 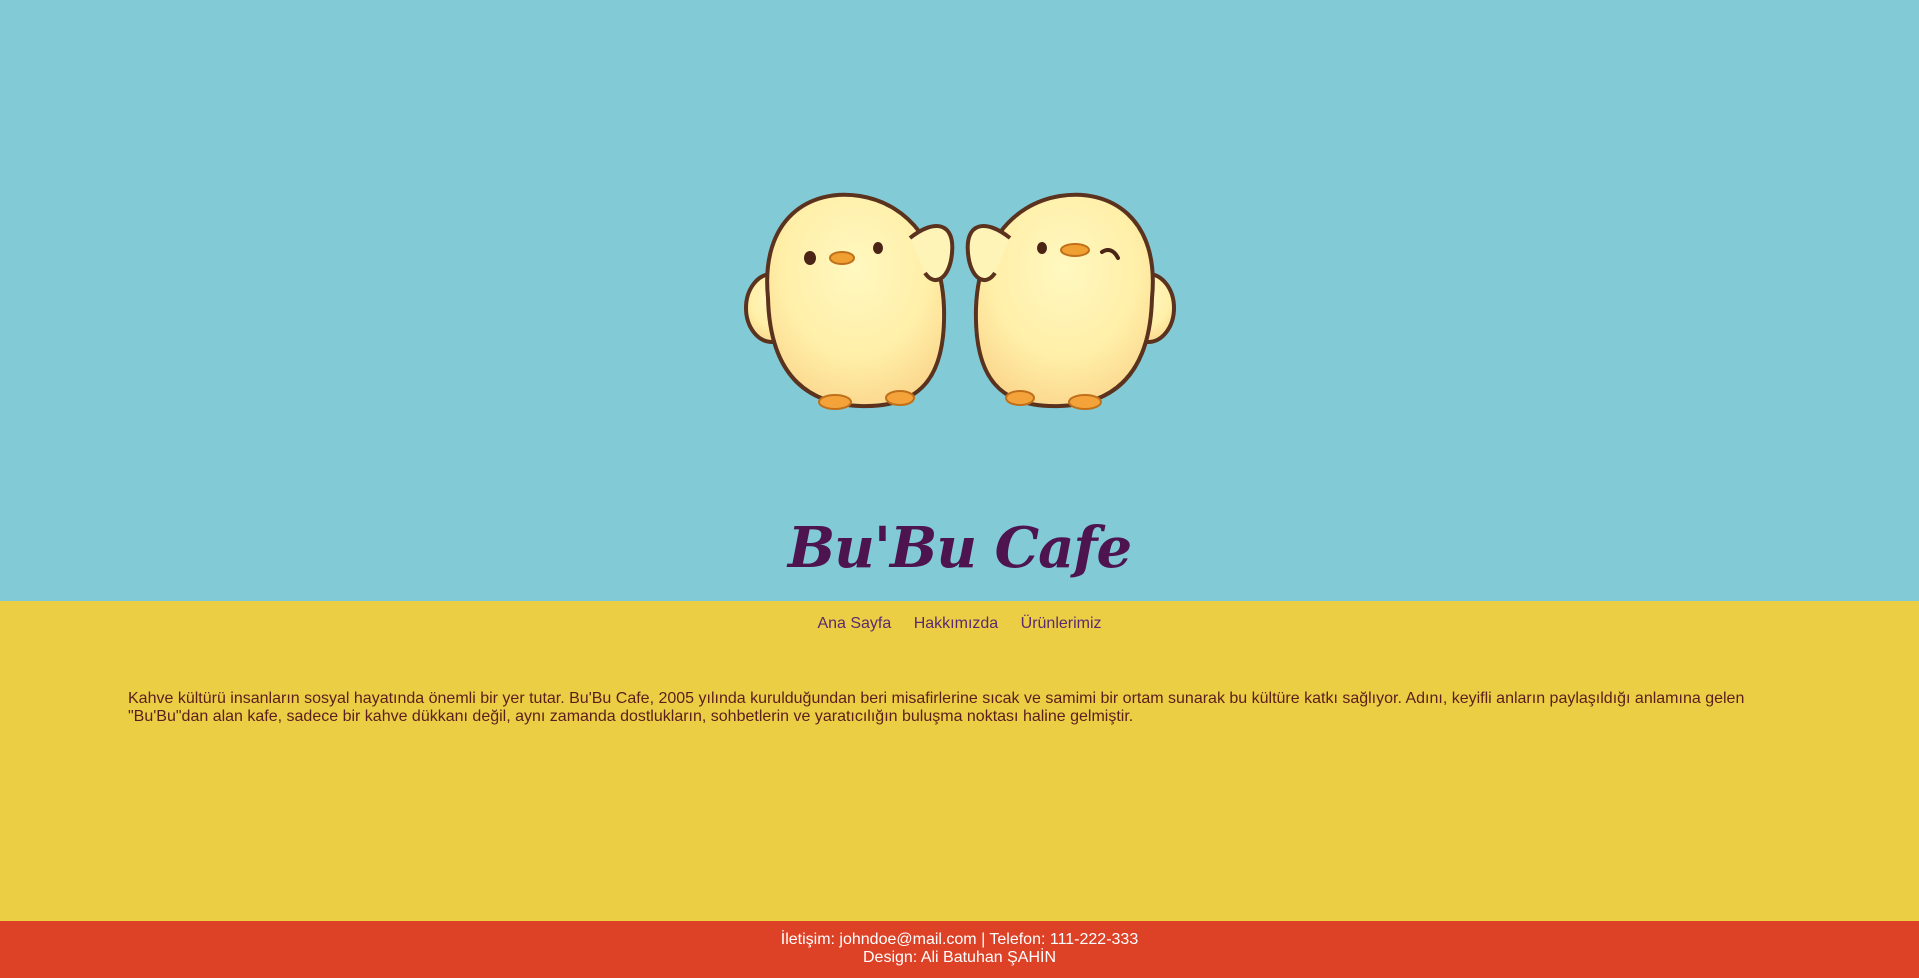 I want to click on right-chick, so click(x=1070, y=301).